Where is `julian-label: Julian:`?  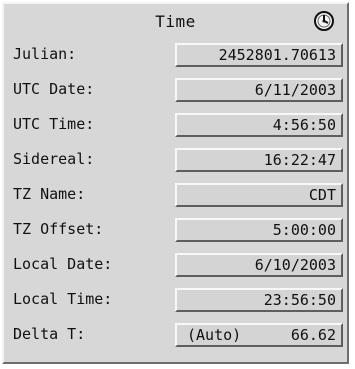
julian-label: Julian: is located at coordinates (45, 54).